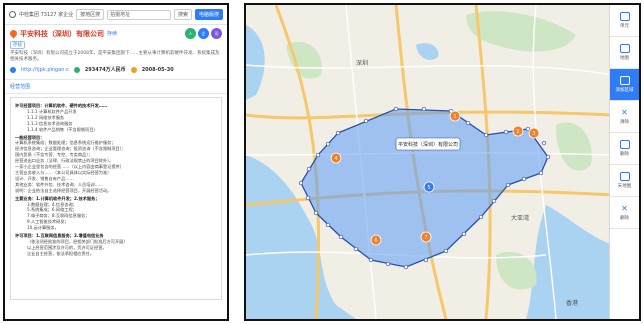 This screenshot has width=644, height=324. Describe the element at coordinates (13, 69) in the screenshot. I see `globe-icon` at that location.